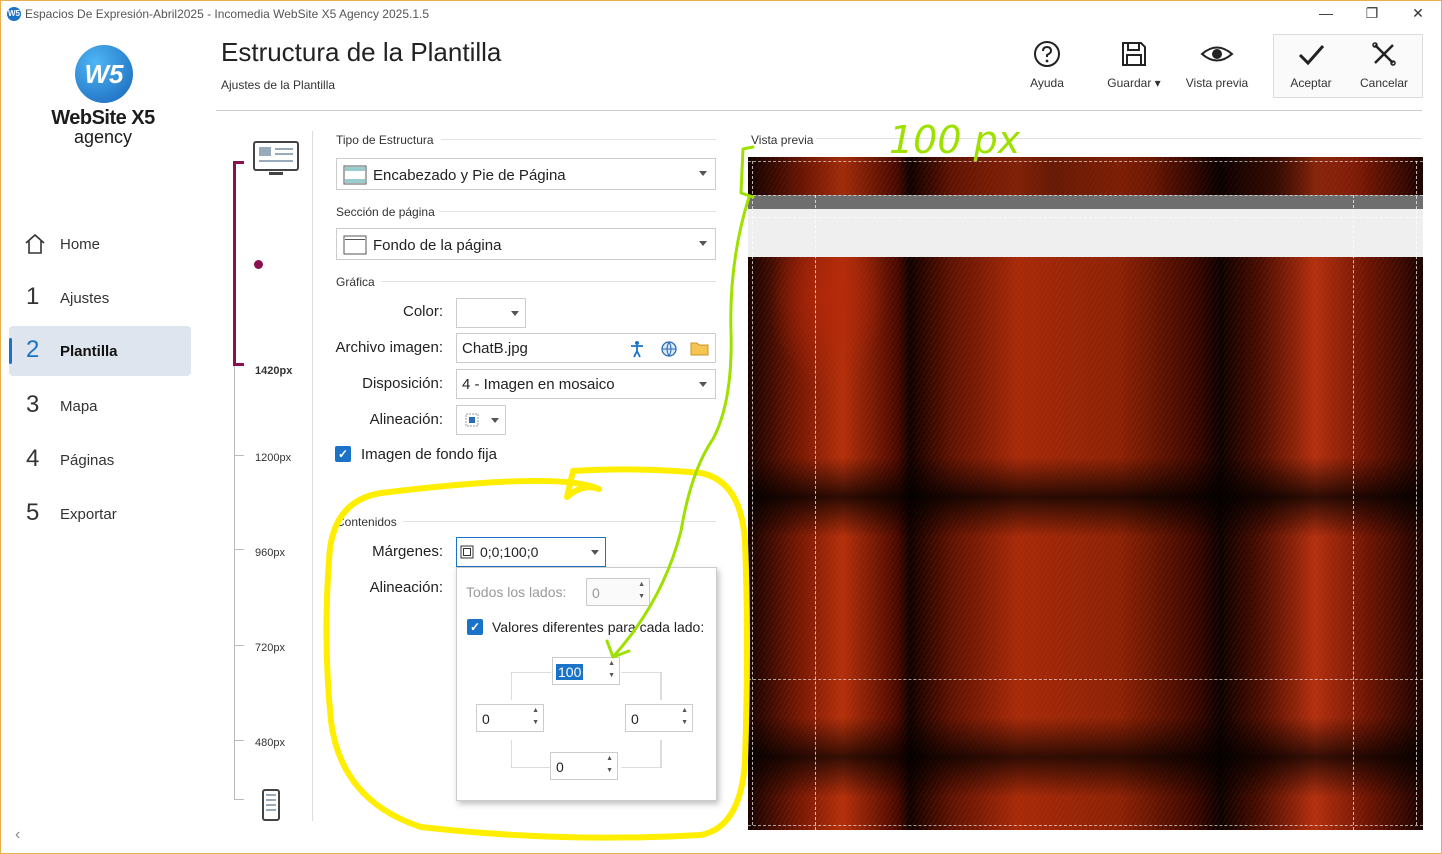  What do you see at coordinates (1311, 83) in the screenshot?
I see `accept-label: Aceptar` at bounding box center [1311, 83].